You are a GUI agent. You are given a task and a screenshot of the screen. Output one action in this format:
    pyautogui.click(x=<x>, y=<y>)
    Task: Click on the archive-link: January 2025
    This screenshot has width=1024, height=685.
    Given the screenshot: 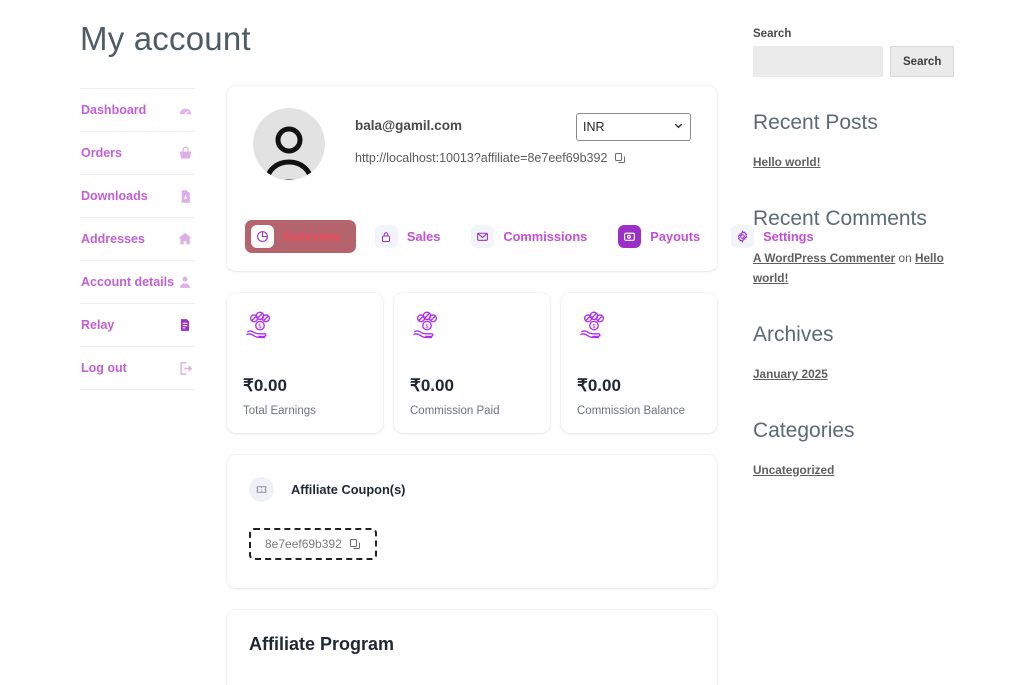 What is the action you would take?
    pyautogui.click(x=790, y=374)
    